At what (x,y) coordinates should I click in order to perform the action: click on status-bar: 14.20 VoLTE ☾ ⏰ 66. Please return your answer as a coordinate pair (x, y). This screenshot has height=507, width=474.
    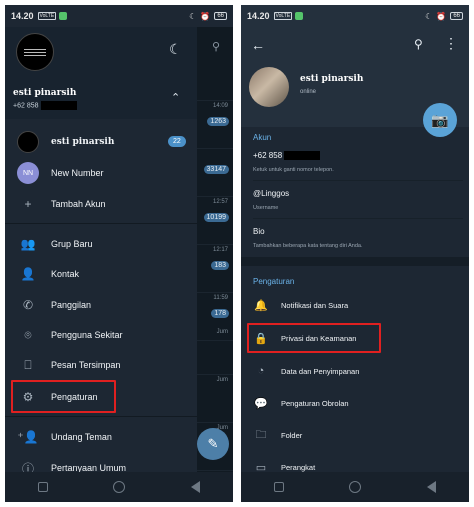
    Looking at the image, I should click on (355, 16).